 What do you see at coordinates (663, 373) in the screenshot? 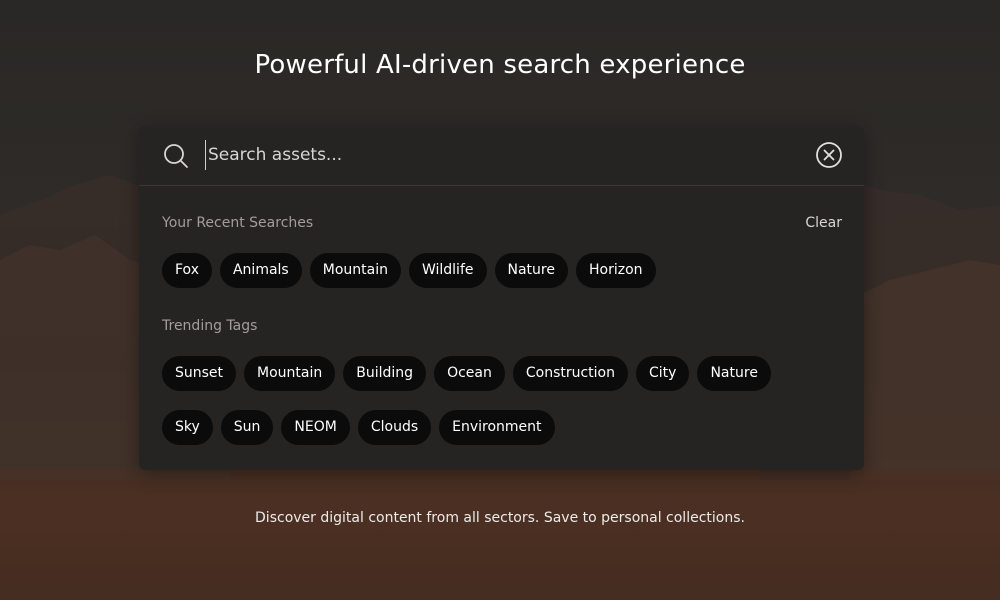
I see `trending-tag-chip: City` at bounding box center [663, 373].